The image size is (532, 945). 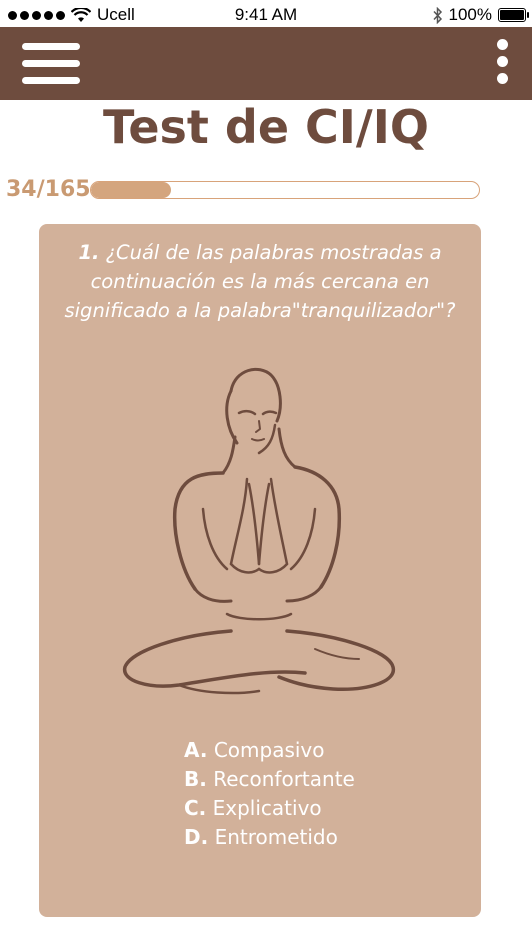 What do you see at coordinates (285, 190) in the screenshot?
I see `progress-bar` at bounding box center [285, 190].